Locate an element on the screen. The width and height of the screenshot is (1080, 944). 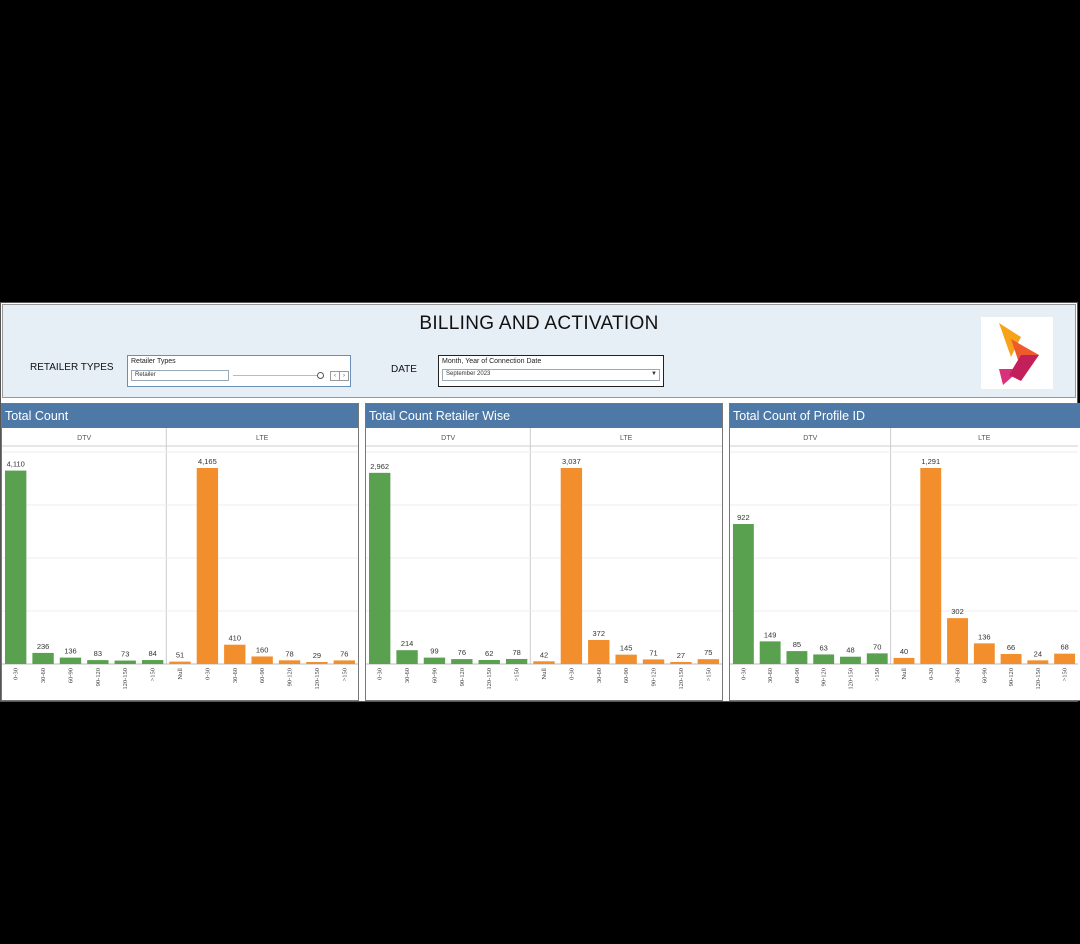
data-label: 236 is located at coordinates (43, 646).